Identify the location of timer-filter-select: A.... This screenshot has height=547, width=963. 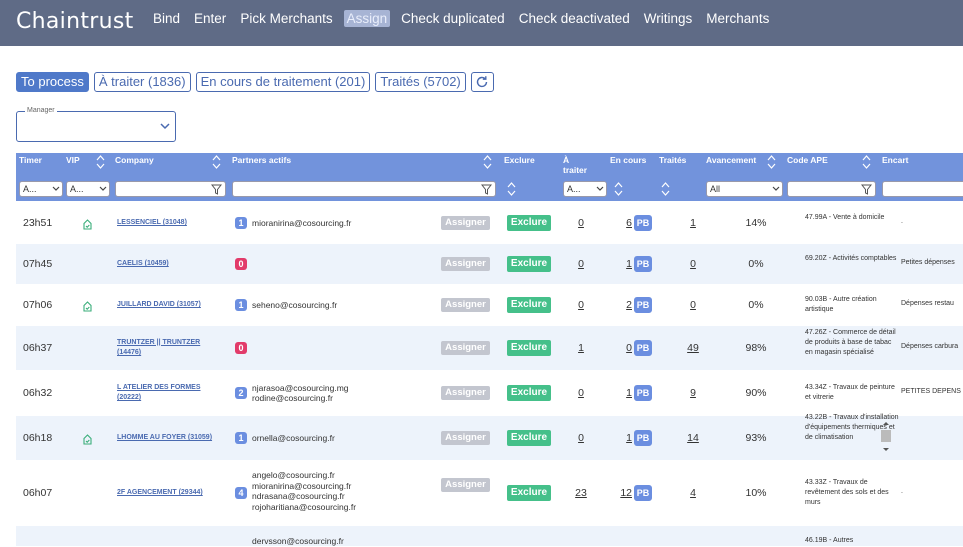
(41, 189).